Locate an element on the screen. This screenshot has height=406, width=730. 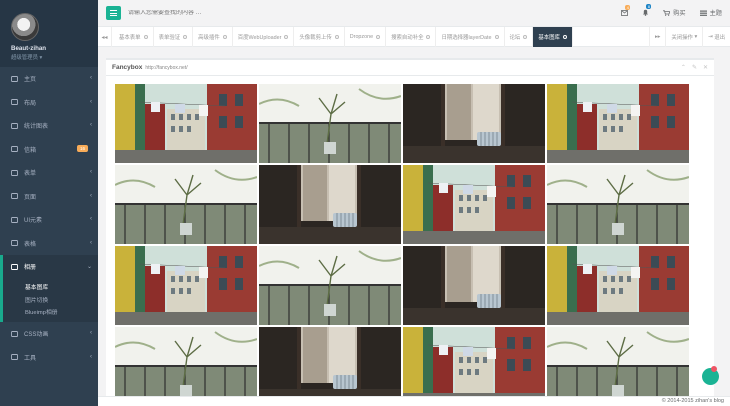
sidebar-item-cutlery: 工具 ‹ is located at coordinates (49, 358).